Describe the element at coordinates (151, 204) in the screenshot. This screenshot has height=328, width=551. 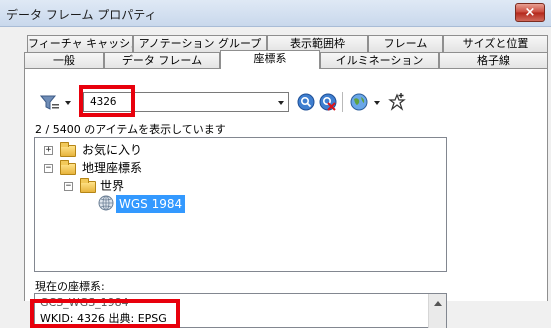
I see `tree-node-wgs84: WGS 1984` at that location.